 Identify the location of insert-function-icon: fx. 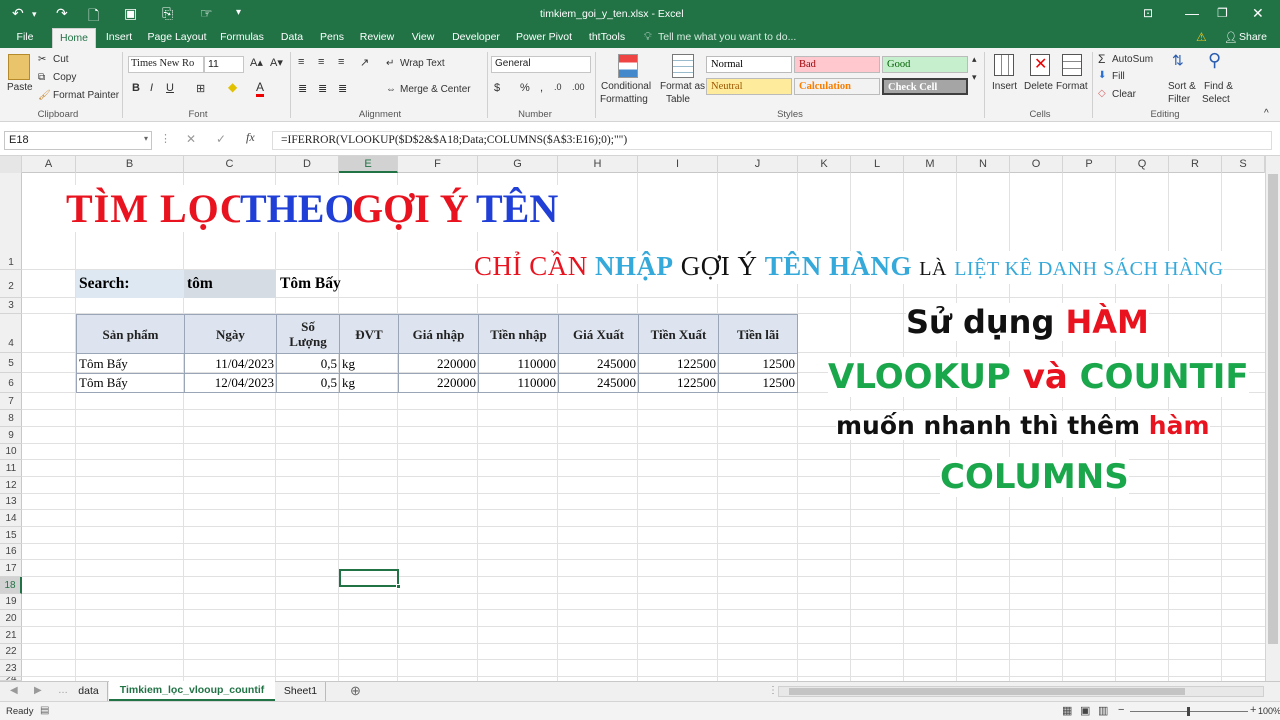
(250, 137).